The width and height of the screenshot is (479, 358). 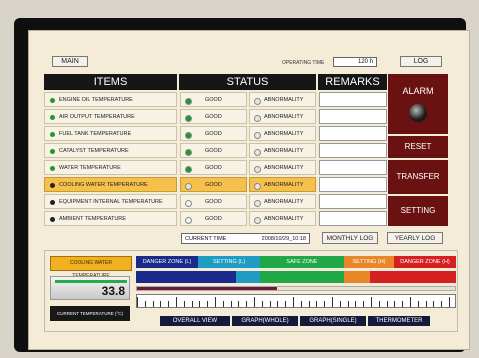 What do you see at coordinates (110, 133) in the screenshot?
I see `item-cell: FUEL TANK TEMPERATURE` at bounding box center [110, 133].